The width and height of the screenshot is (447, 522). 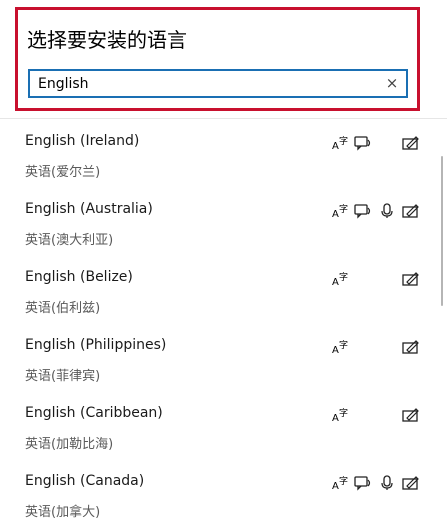 What do you see at coordinates (218, 221) in the screenshot?
I see `language-item-en-au: English (Australia) 英语(澳大利亚) A字` at bounding box center [218, 221].